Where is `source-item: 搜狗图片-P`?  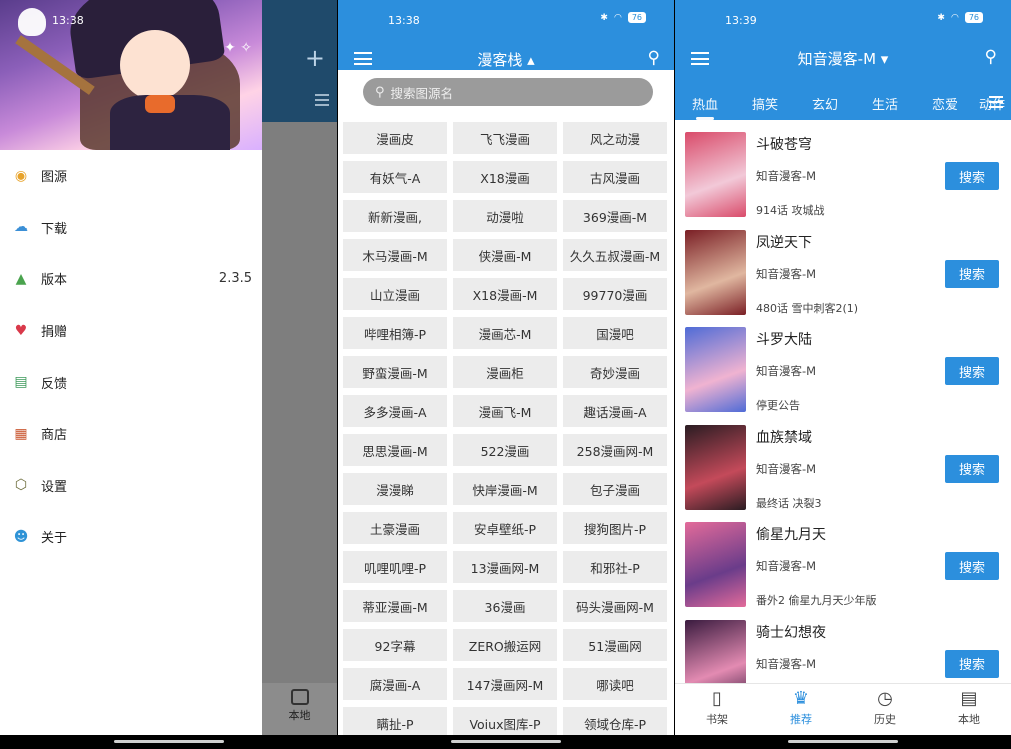
source-item: 搜狗图片-P is located at coordinates (615, 528).